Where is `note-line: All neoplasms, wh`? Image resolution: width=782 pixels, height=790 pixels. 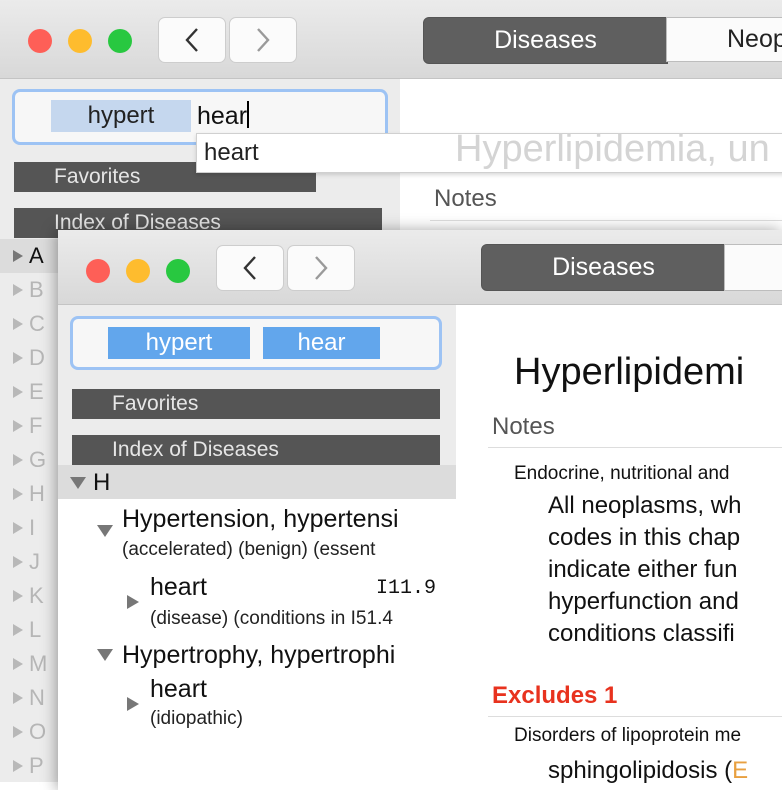
note-line: All neoplasms, wh is located at coordinates (645, 505).